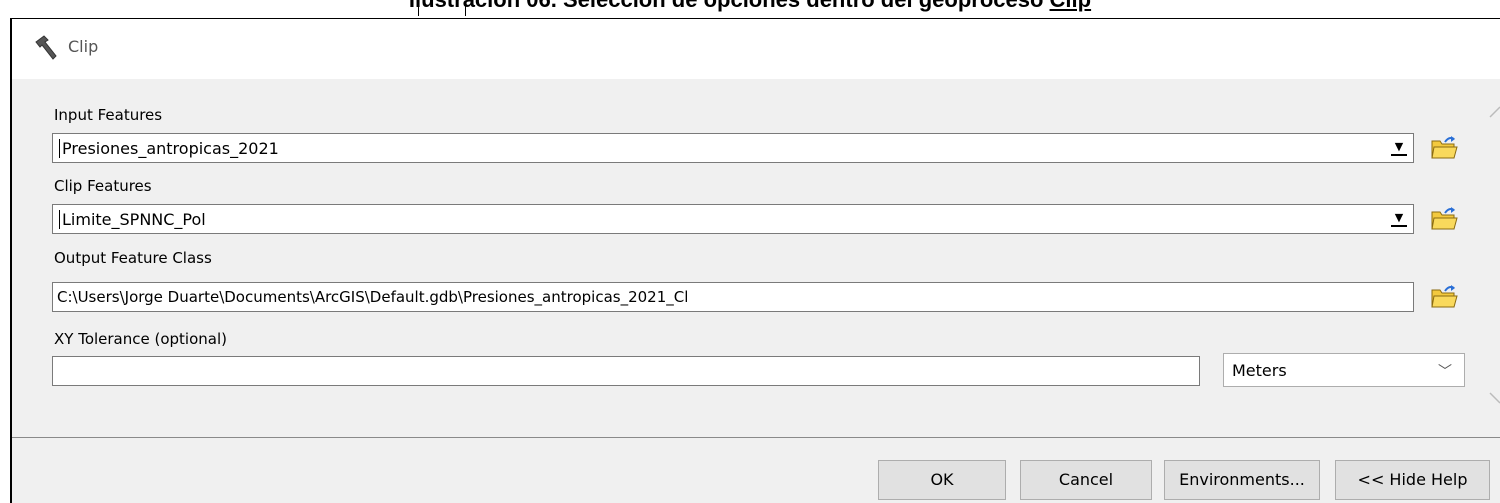 This screenshot has height=503, width=1500. I want to click on caption-mark-left, so click(418, 10).